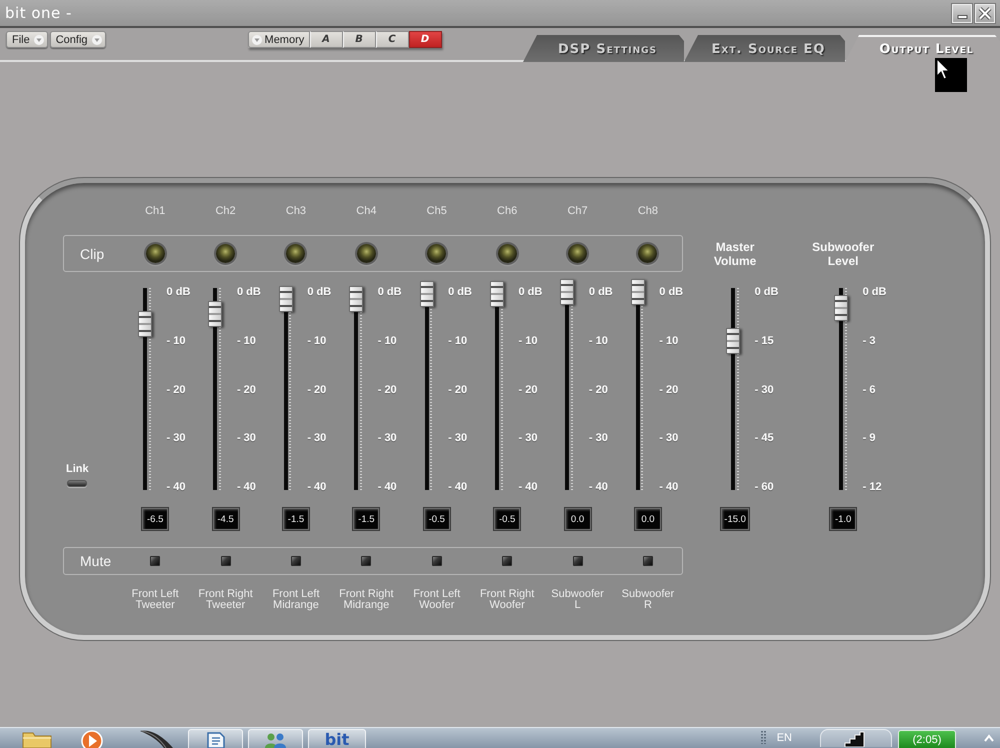  Describe the element at coordinates (279, 39) in the screenshot. I see `memory-dropdown: Memory` at that location.